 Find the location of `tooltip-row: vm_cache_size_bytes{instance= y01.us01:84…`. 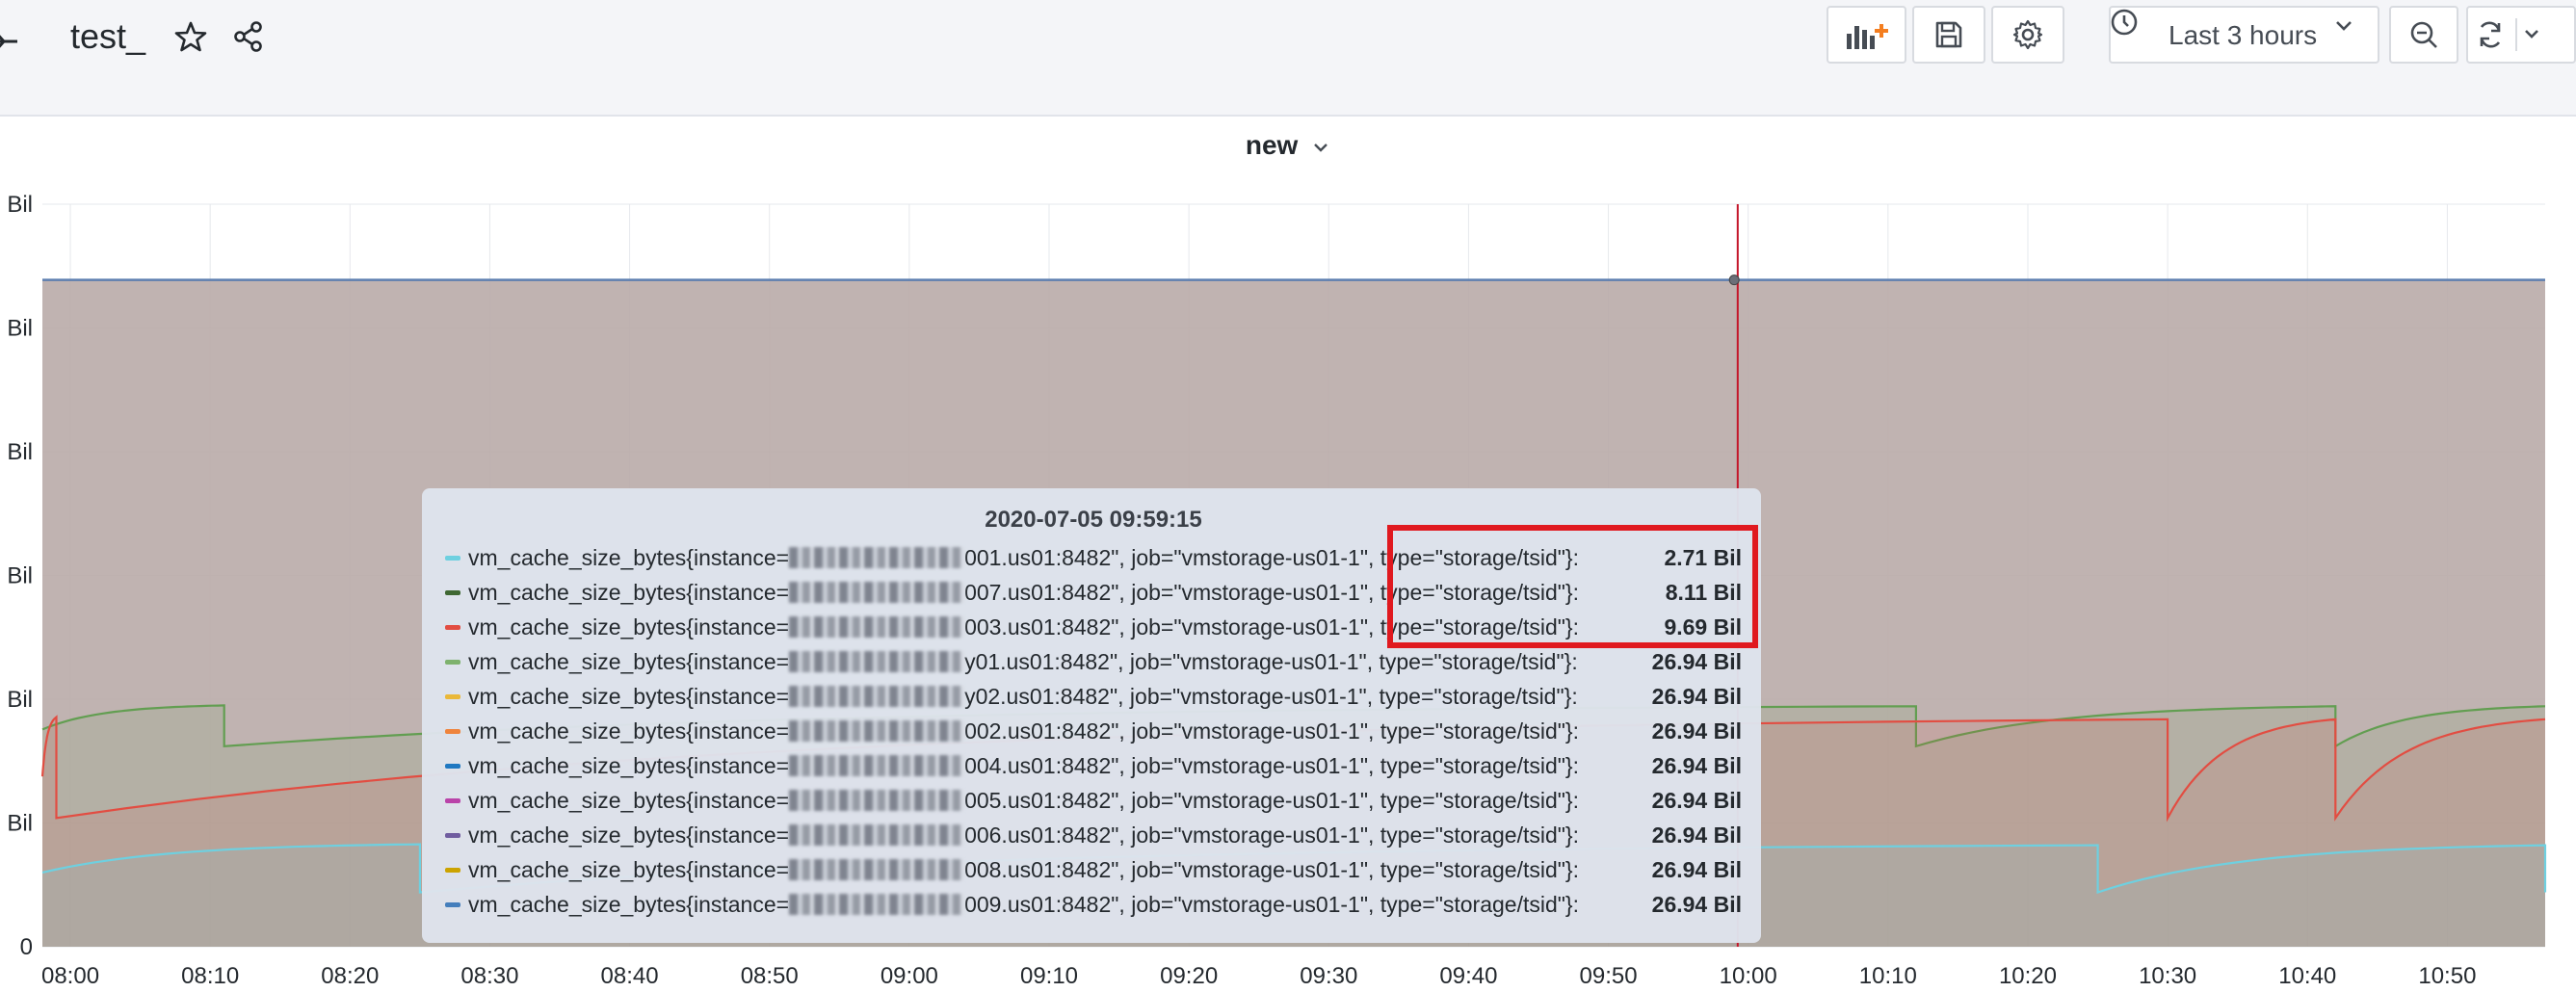

tooltip-row: vm_cache_size_bytes{instance= y01.us01:84… is located at coordinates (1094, 661).